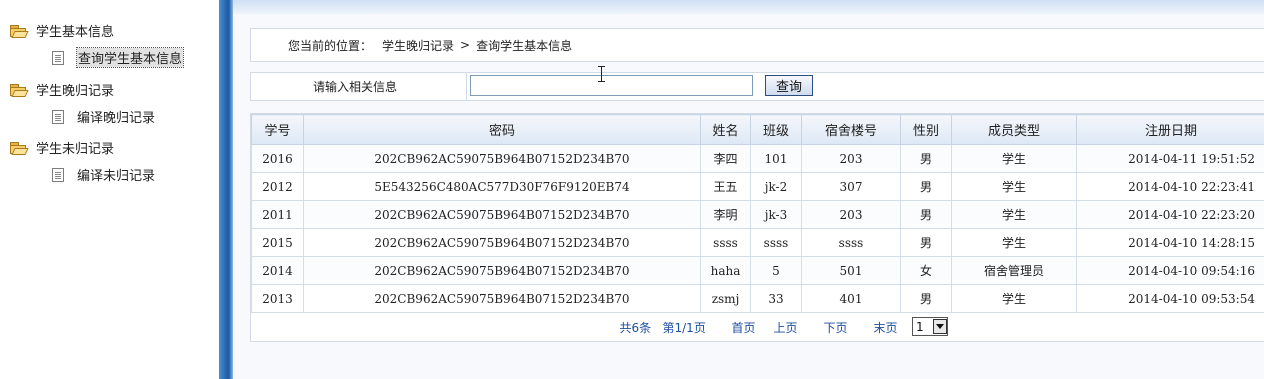  I want to click on pager: 共6条 第1/1页 首页 上页 下页 末页, so click(758, 326).